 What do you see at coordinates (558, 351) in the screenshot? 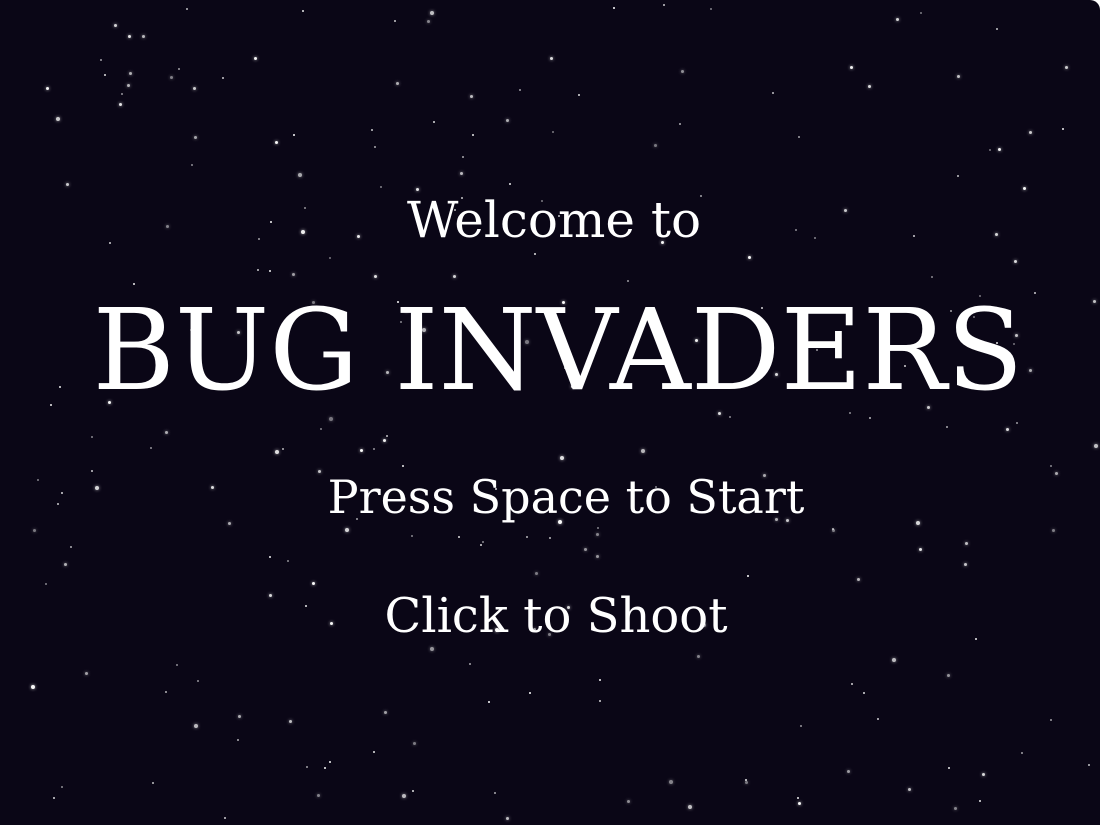
I see `game-title: BUG INVADERS` at bounding box center [558, 351].